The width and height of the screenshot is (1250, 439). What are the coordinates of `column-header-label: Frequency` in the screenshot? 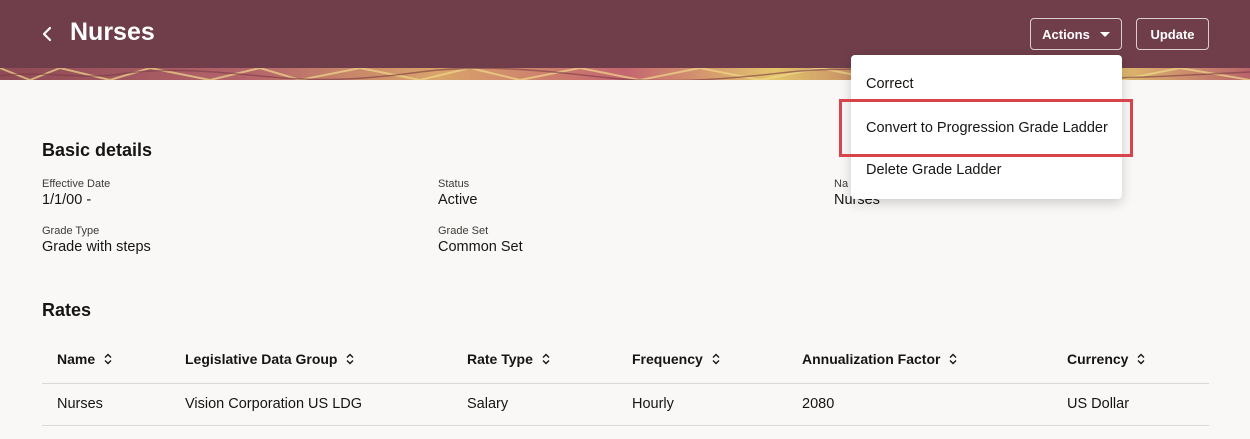 It's located at (667, 359).